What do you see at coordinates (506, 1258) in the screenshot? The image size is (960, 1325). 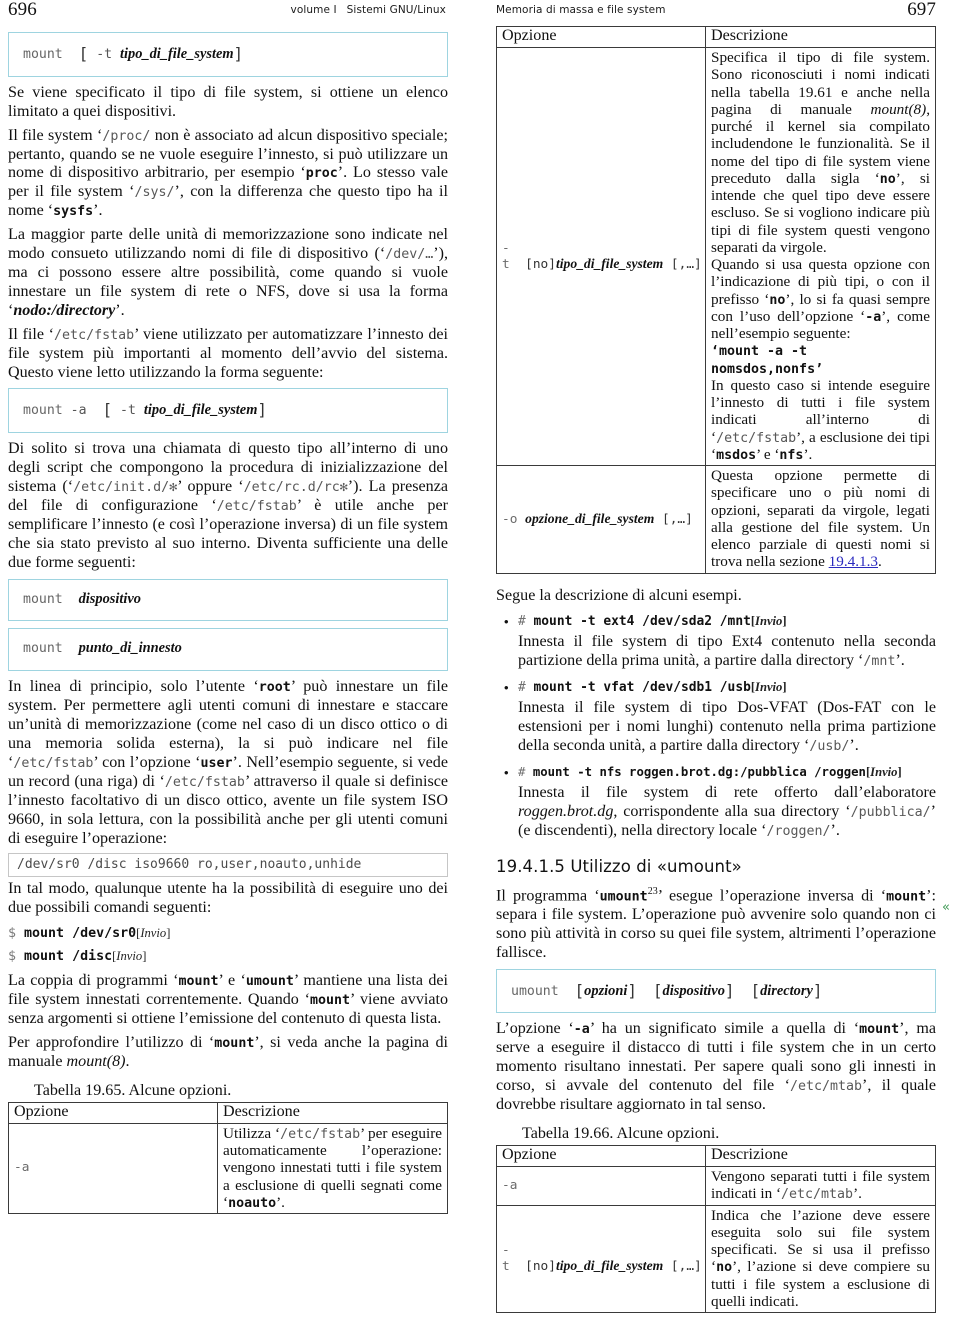 I see `option-flag: -t` at bounding box center [506, 1258].